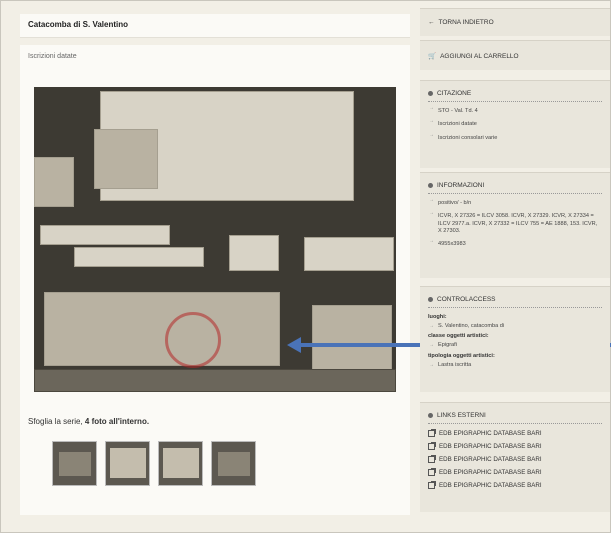 The width and height of the screenshot is (611, 533). I want to click on series-text: Sfoglia la serie, 4 foto all'interno., so click(88, 421).